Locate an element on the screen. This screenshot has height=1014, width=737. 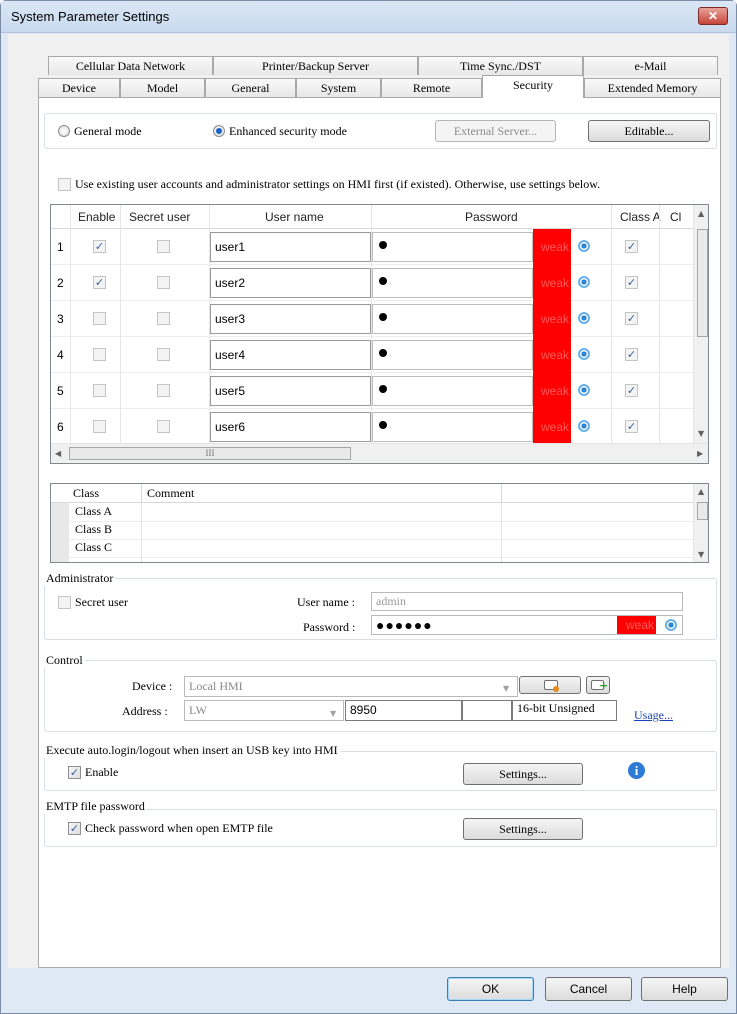
table-row: 3 user3 weak ✓ is located at coordinates (372, 319).